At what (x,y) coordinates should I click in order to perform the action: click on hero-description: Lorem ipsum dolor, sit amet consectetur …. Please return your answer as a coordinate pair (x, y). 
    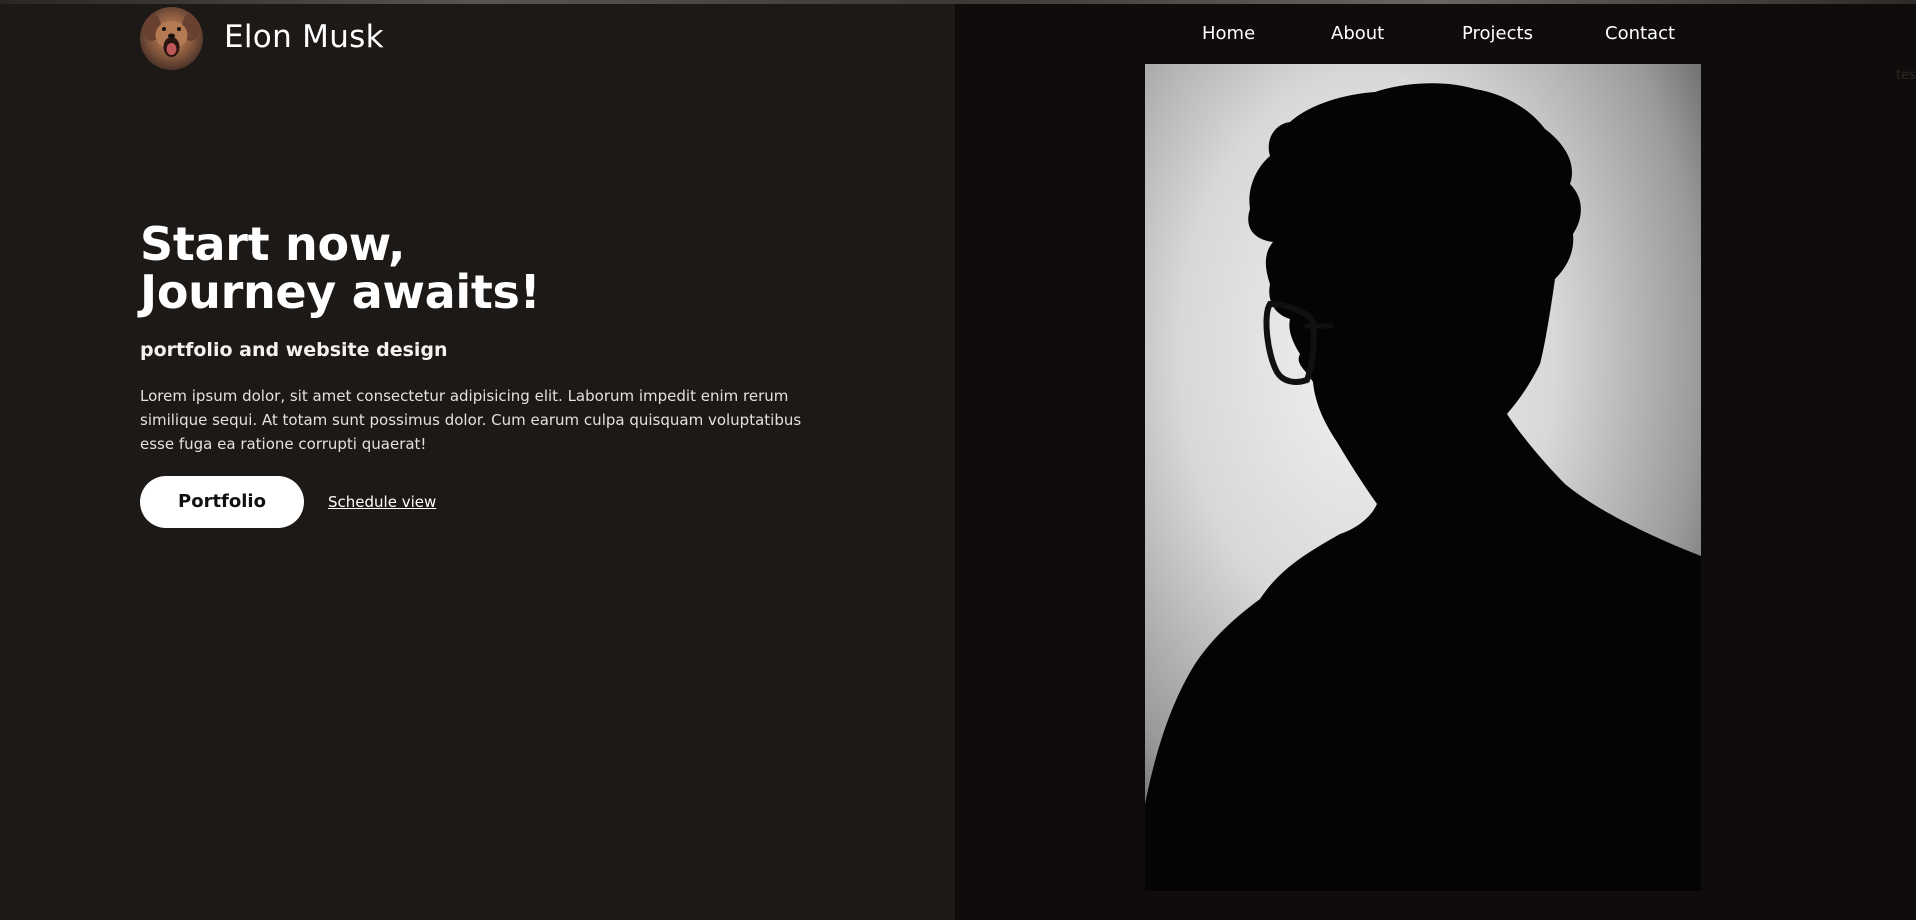
    Looking at the image, I should click on (471, 420).